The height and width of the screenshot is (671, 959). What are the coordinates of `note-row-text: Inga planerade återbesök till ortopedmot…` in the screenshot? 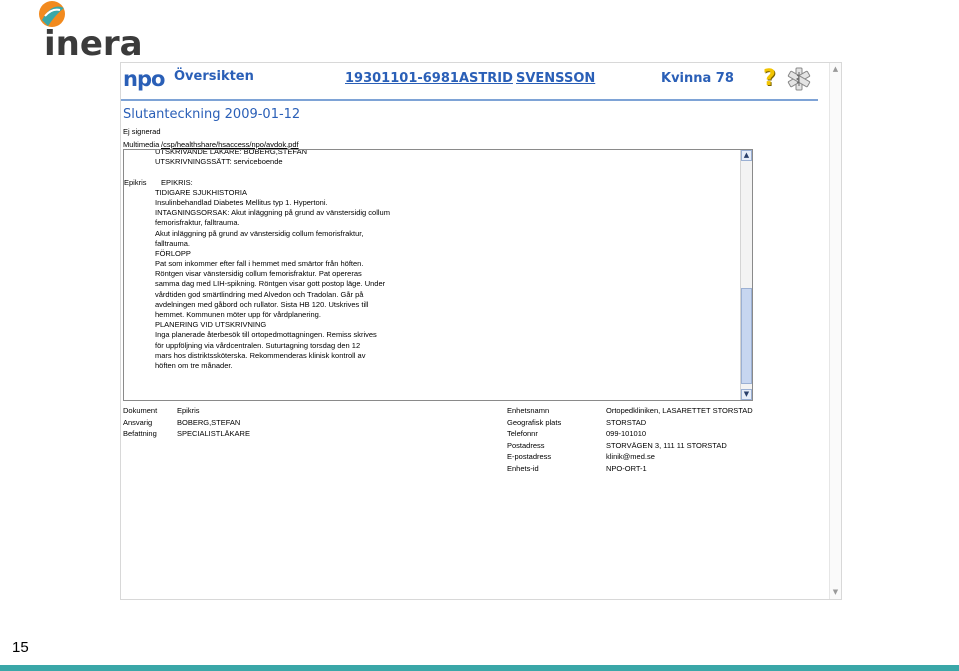 It's located at (266, 335).